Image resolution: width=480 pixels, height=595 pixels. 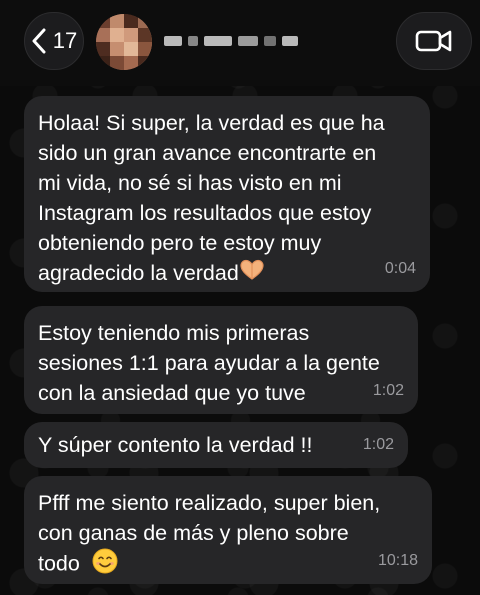 I want to click on avatar, so click(x=124, y=42).